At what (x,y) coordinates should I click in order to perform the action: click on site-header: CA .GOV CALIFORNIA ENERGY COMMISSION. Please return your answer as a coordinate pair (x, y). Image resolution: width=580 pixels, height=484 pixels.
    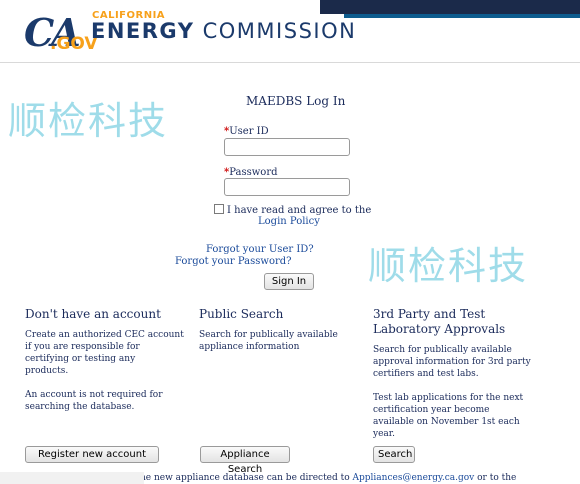
    Looking at the image, I should click on (290, 31).